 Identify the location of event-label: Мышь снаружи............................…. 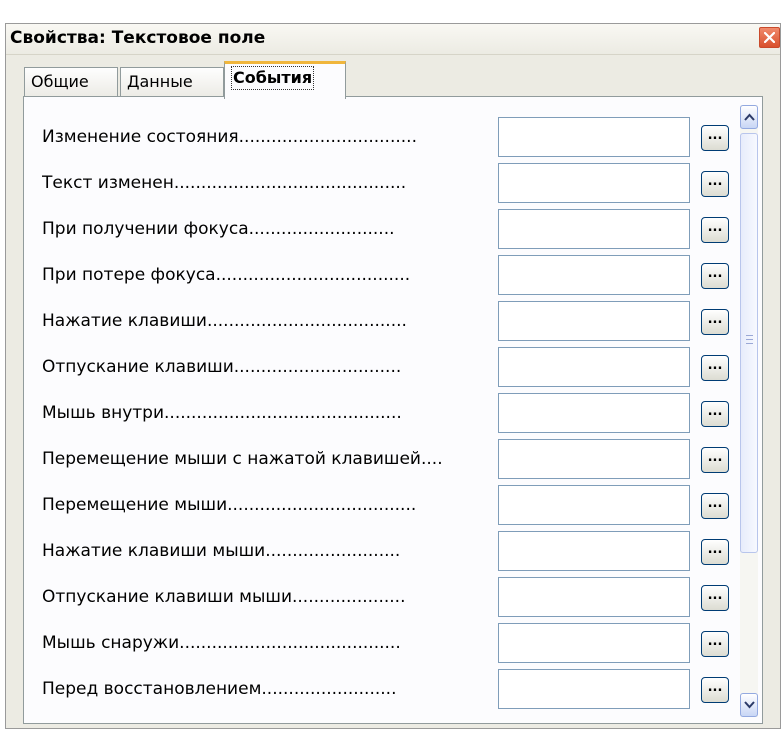
(221, 643).